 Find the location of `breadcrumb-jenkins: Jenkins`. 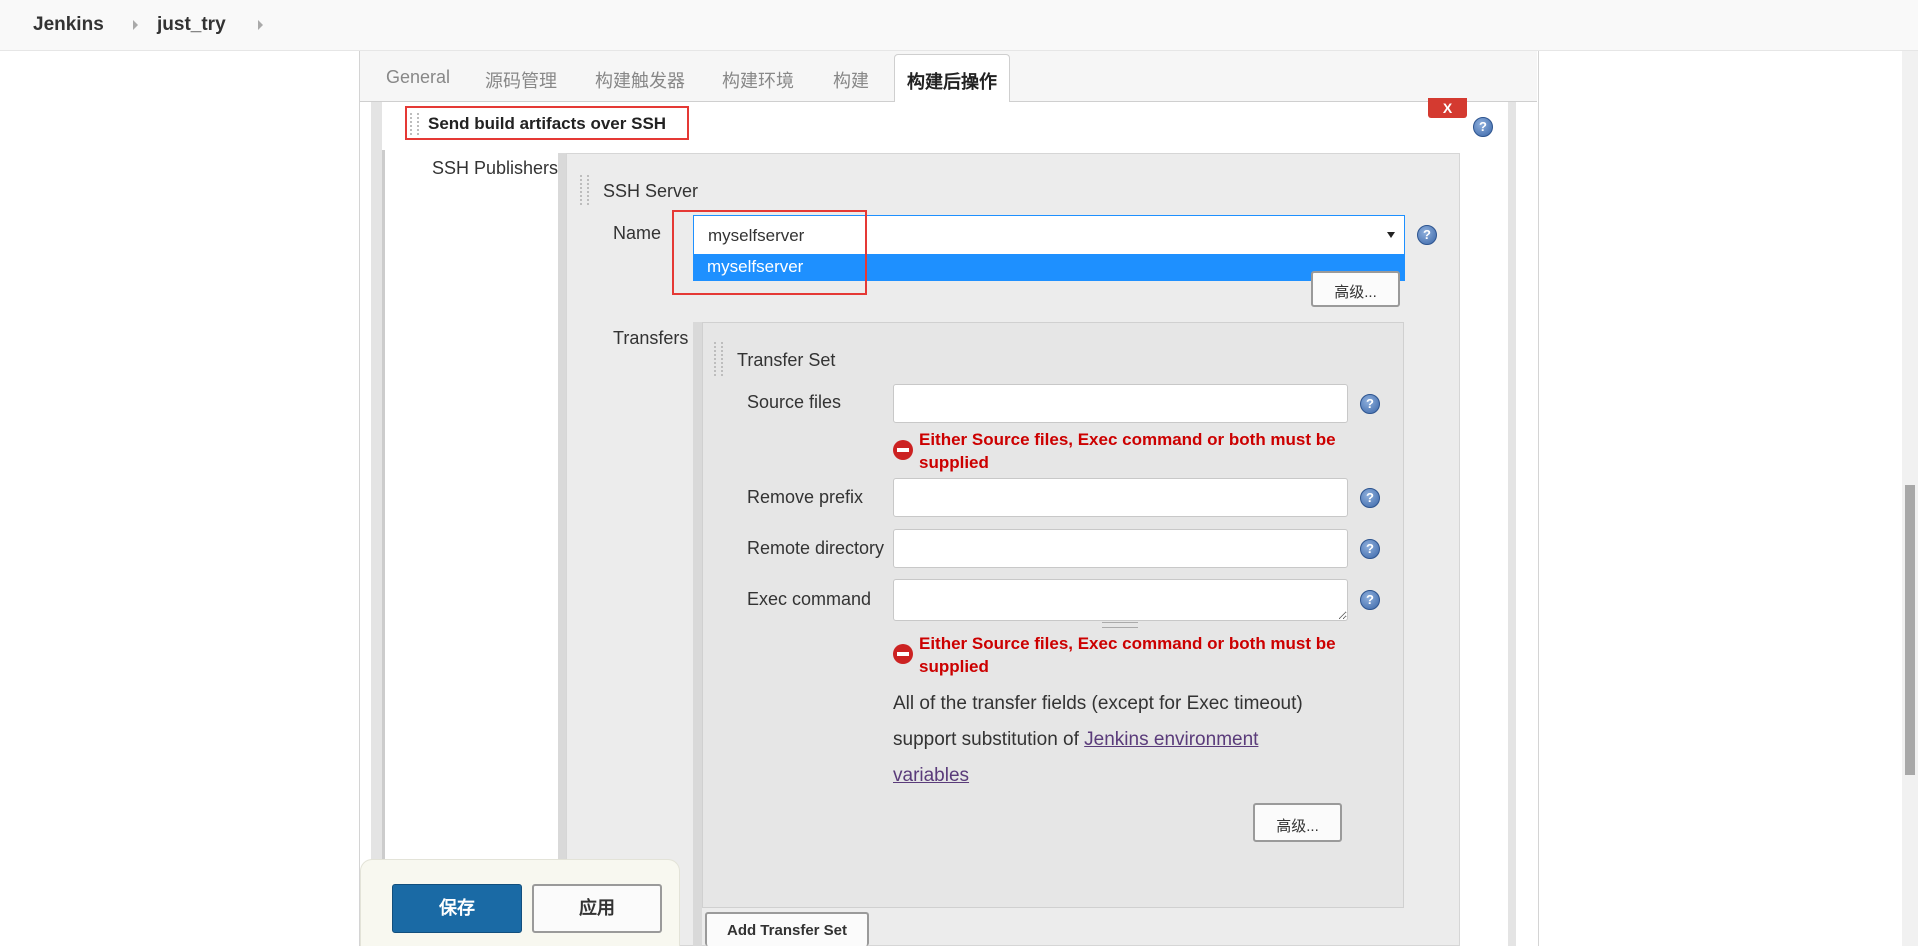

breadcrumb-jenkins: Jenkins is located at coordinates (68, 25).